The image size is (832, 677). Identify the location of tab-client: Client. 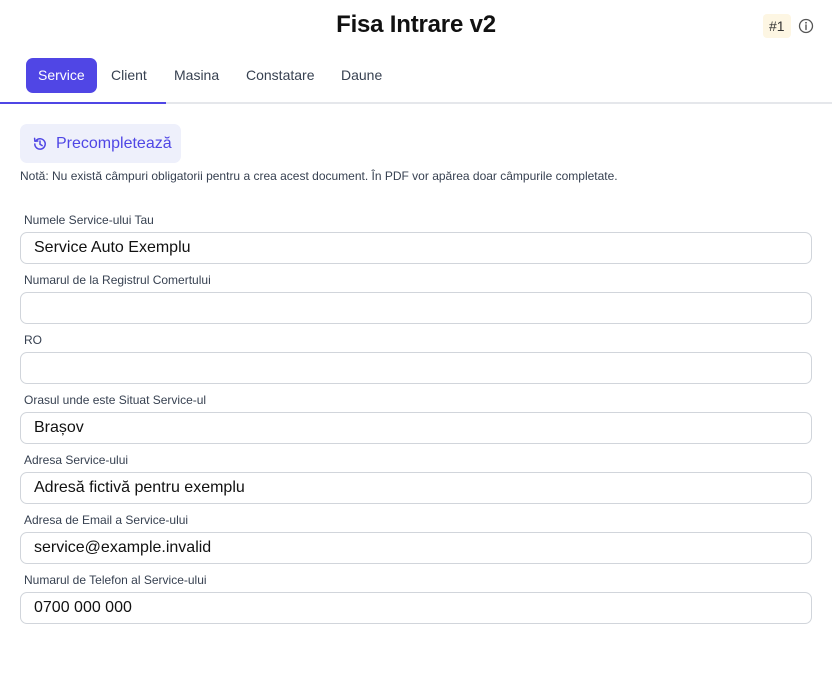
(129, 75).